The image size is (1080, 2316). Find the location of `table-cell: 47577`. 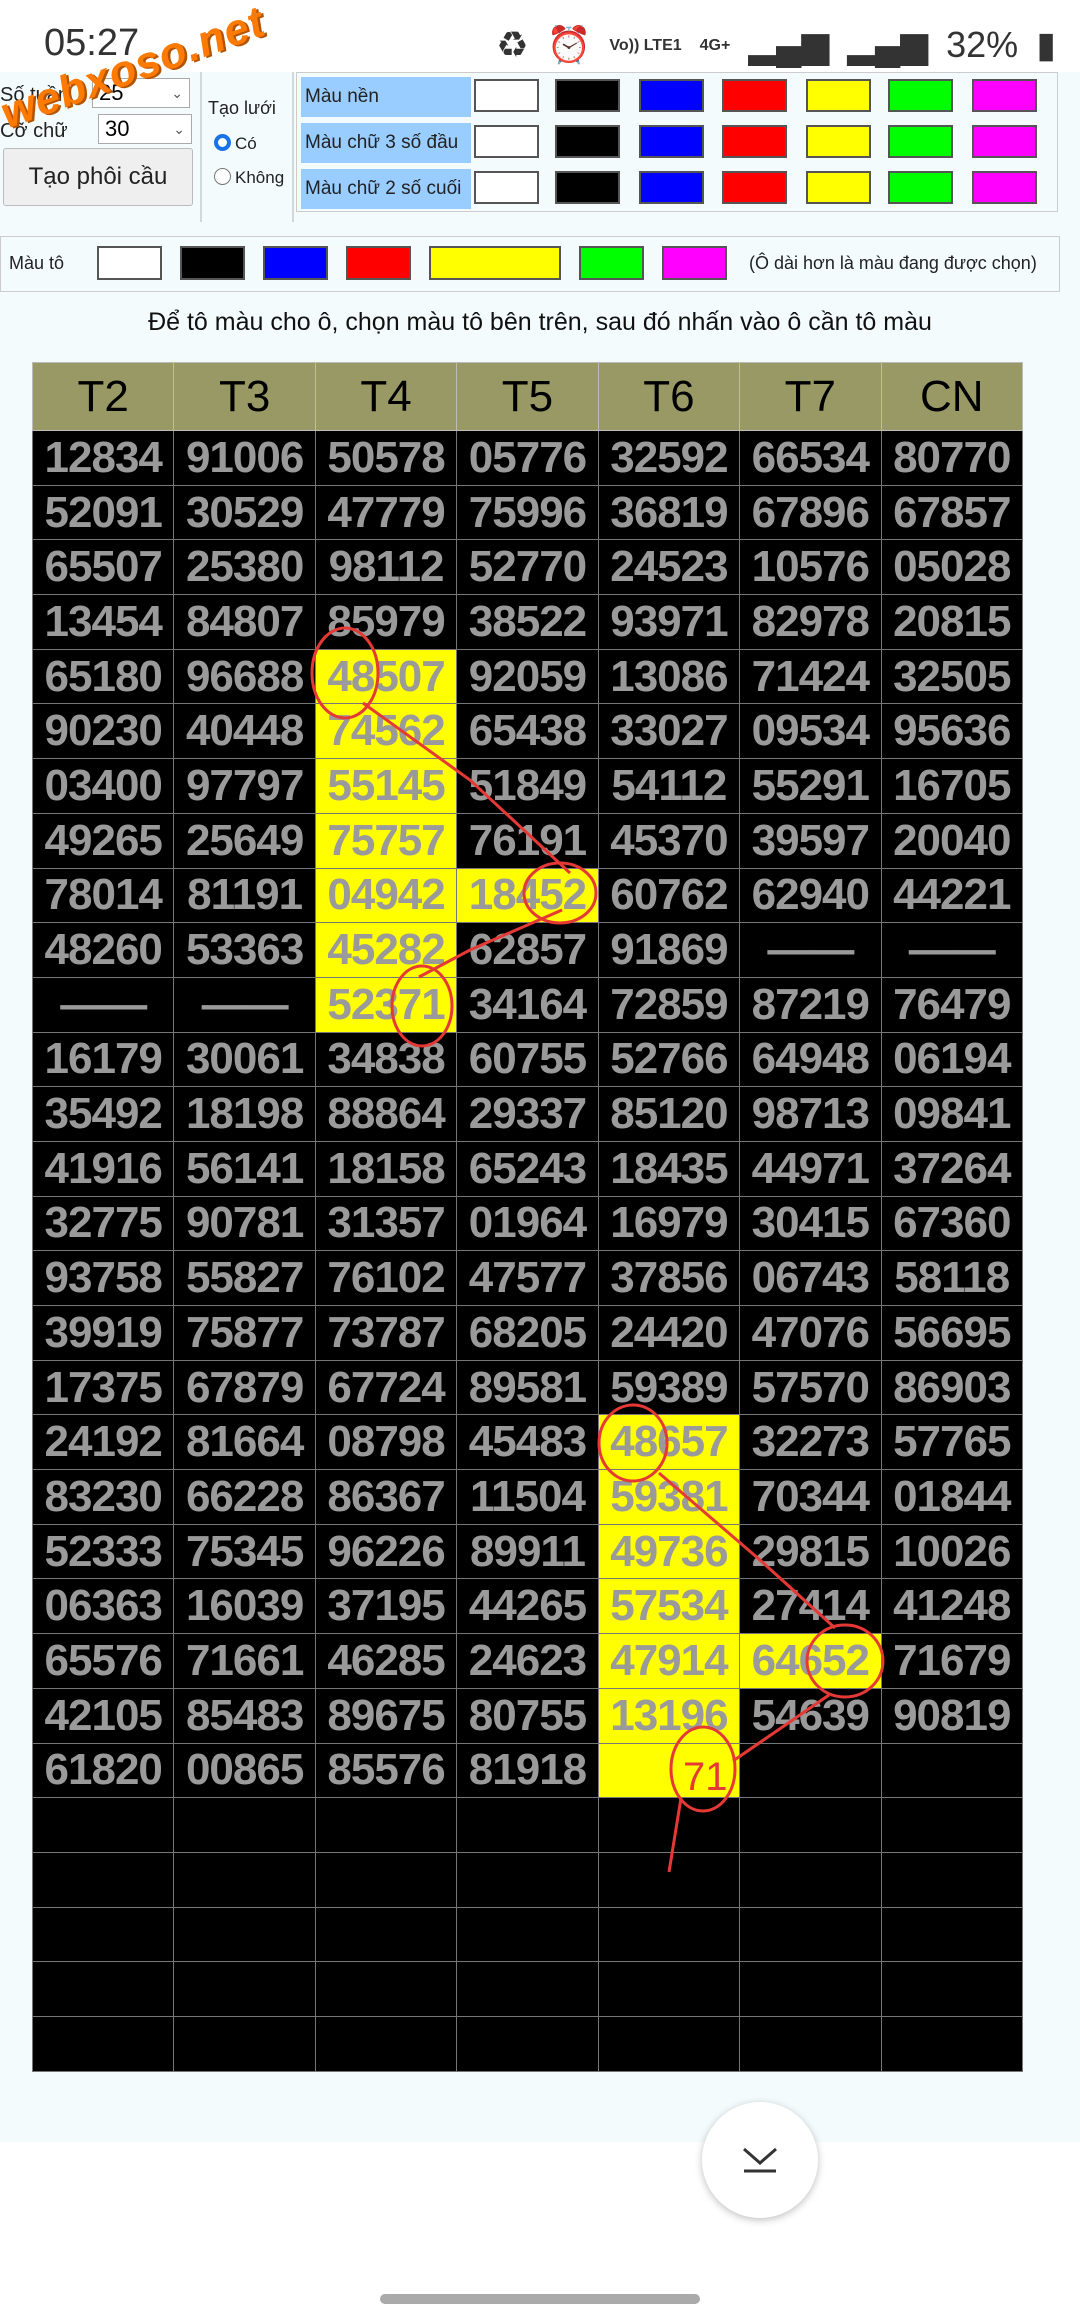

table-cell: 47577 is located at coordinates (527, 1278).